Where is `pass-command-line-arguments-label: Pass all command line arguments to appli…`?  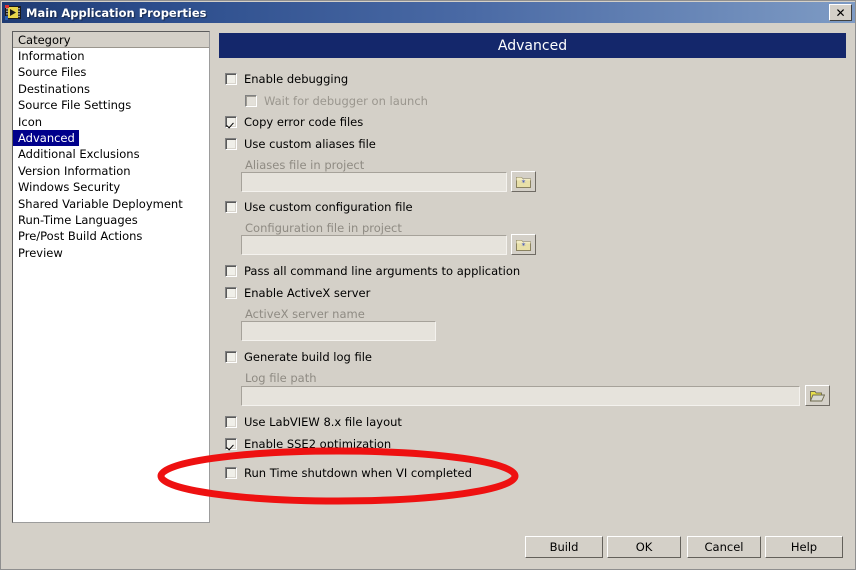
pass-command-line-arguments-label: Pass all command line arguments to appli… is located at coordinates (382, 271).